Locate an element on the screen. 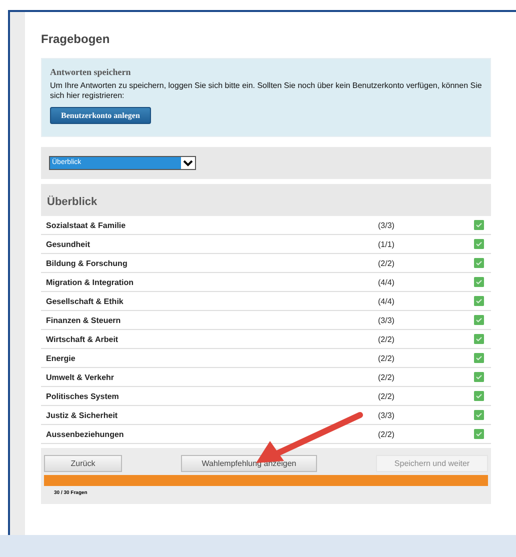  topic-name: Umwelt & Verkehr is located at coordinates (212, 377).